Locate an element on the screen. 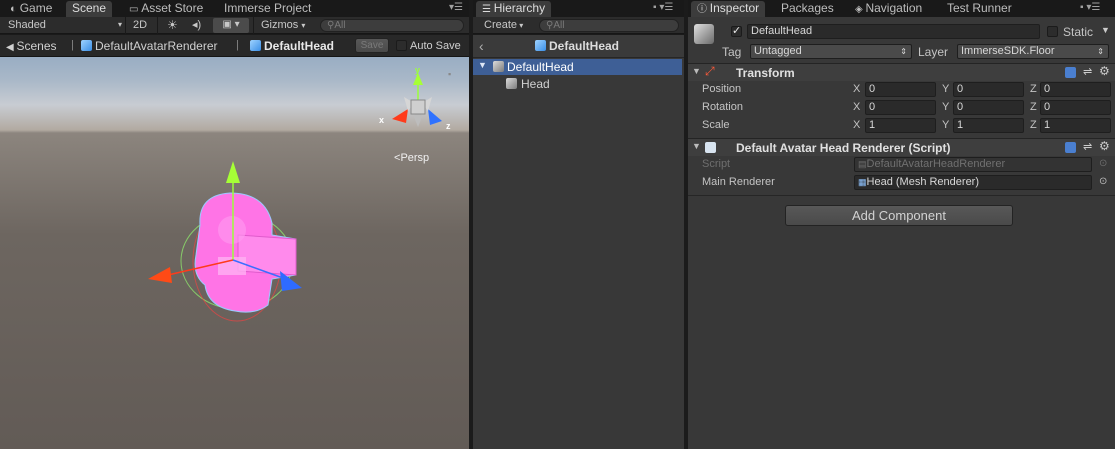  scale-y-label: Y is located at coordinates (945, 125).